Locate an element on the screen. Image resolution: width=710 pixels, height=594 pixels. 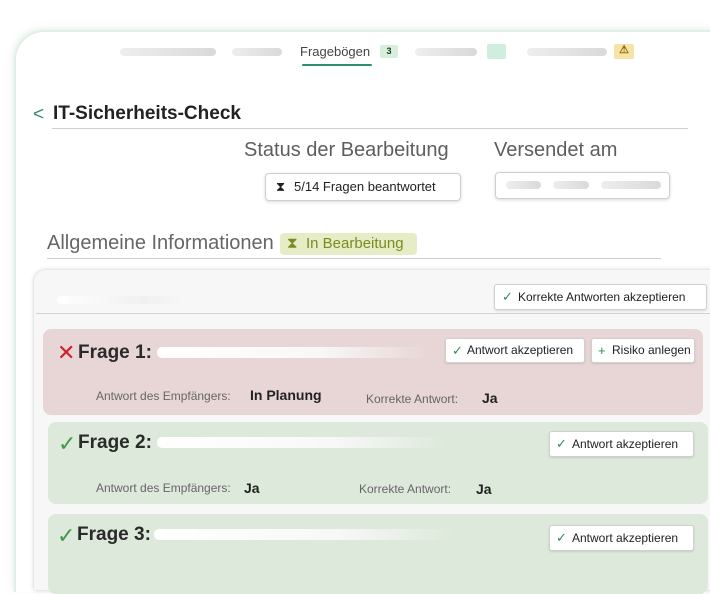
button-label: Risiko anlegen is located at coordinates (651, 350).